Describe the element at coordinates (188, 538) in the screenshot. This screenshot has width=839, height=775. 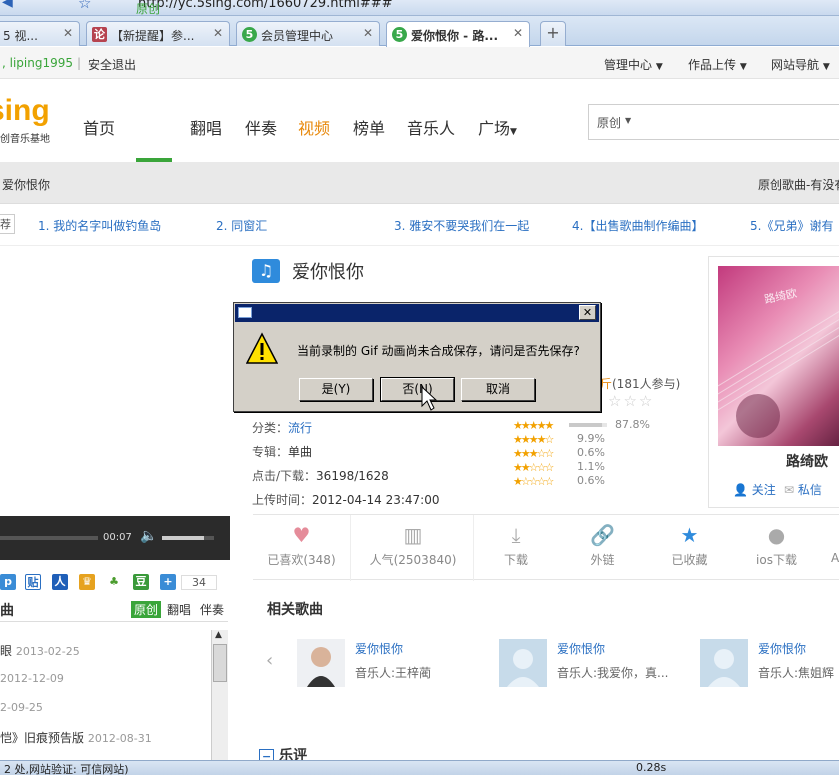
I see `volume-slider` at that location.